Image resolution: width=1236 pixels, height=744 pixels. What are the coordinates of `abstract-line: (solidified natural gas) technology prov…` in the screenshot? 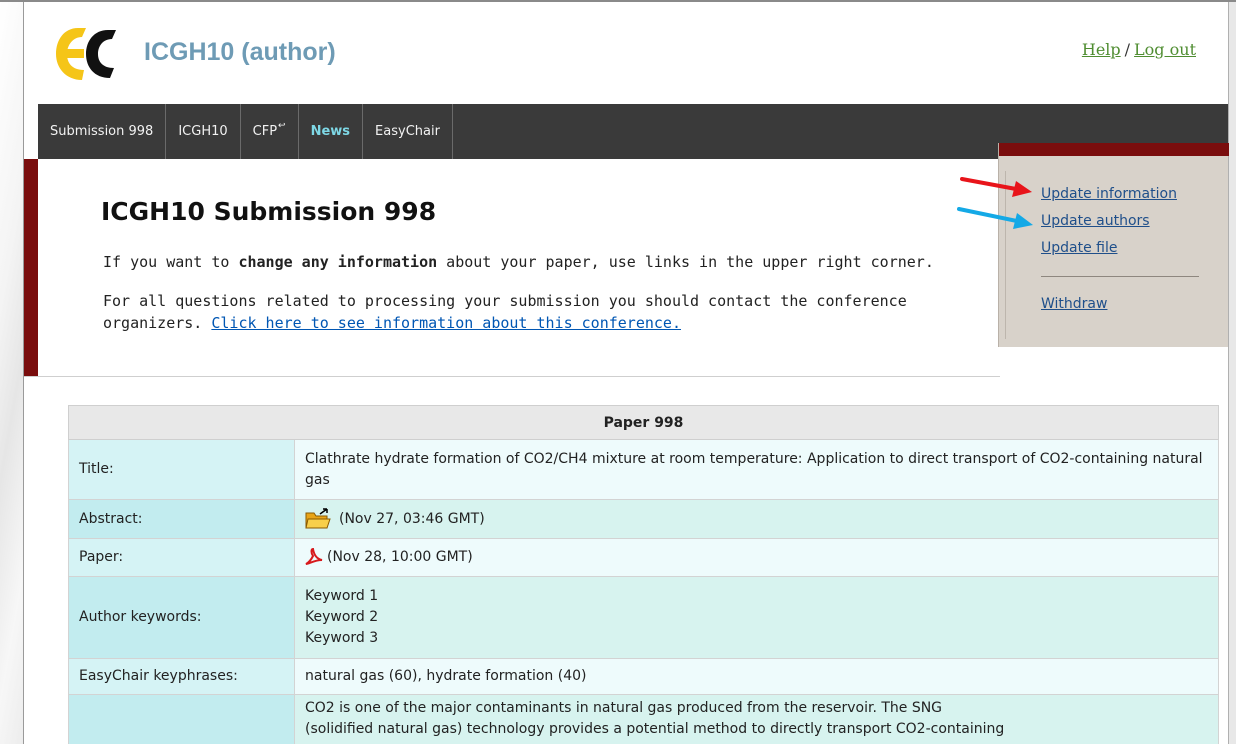 It's located at (655, 729).